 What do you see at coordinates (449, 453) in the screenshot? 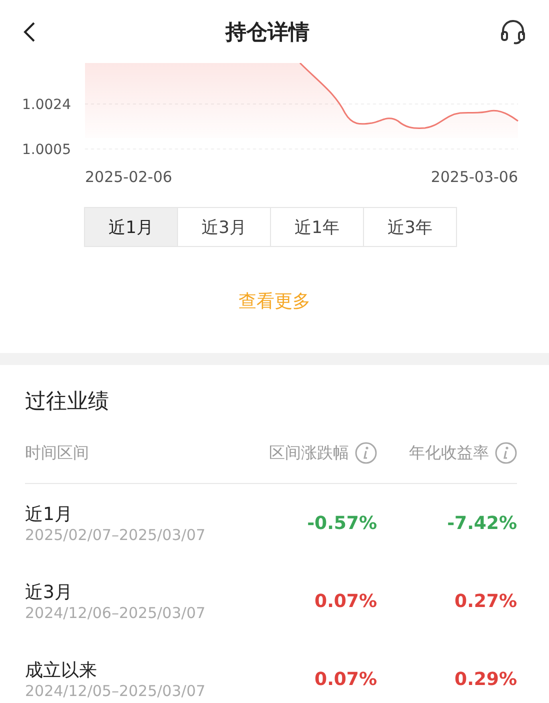
I see `column-header: 年化收益率` at bounding box center [449, 453].